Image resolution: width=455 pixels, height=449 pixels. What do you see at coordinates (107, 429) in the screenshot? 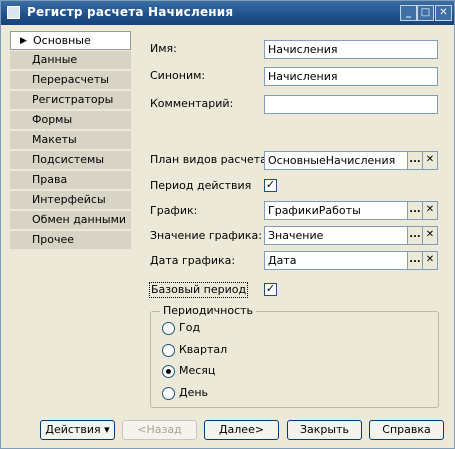
I see `dropdown-arrow-icon: ▾` at bounding box center [107, 429].